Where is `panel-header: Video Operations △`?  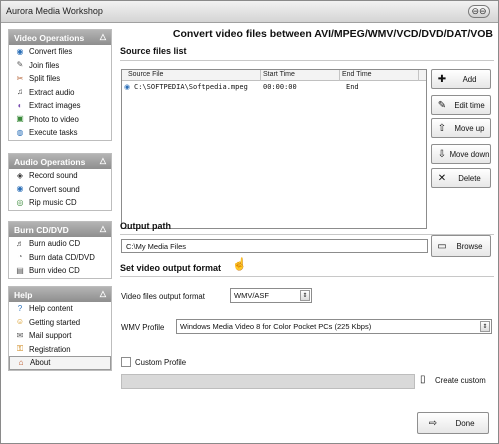 panel-header: Video Operations △ is located at coordinates (60, 37).